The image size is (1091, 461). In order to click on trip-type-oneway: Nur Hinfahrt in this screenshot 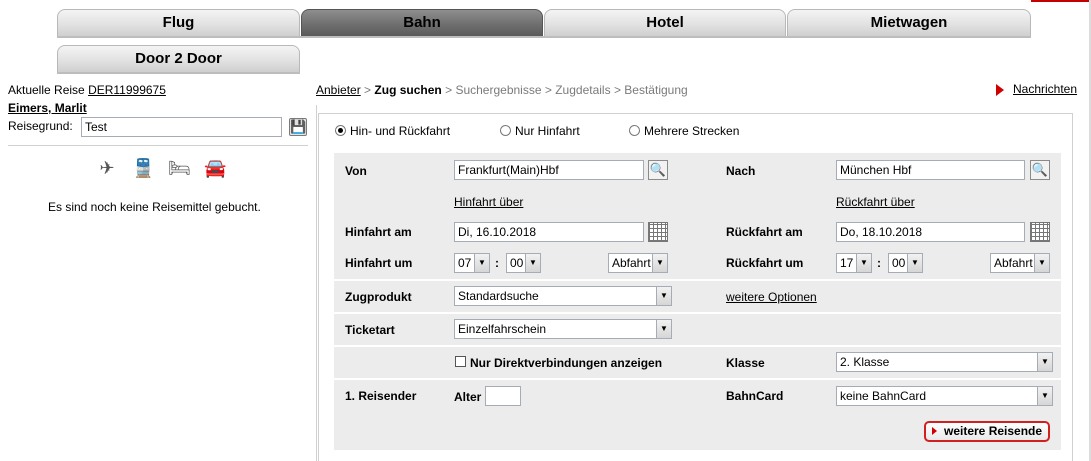, I will do `click(540, 131)`.